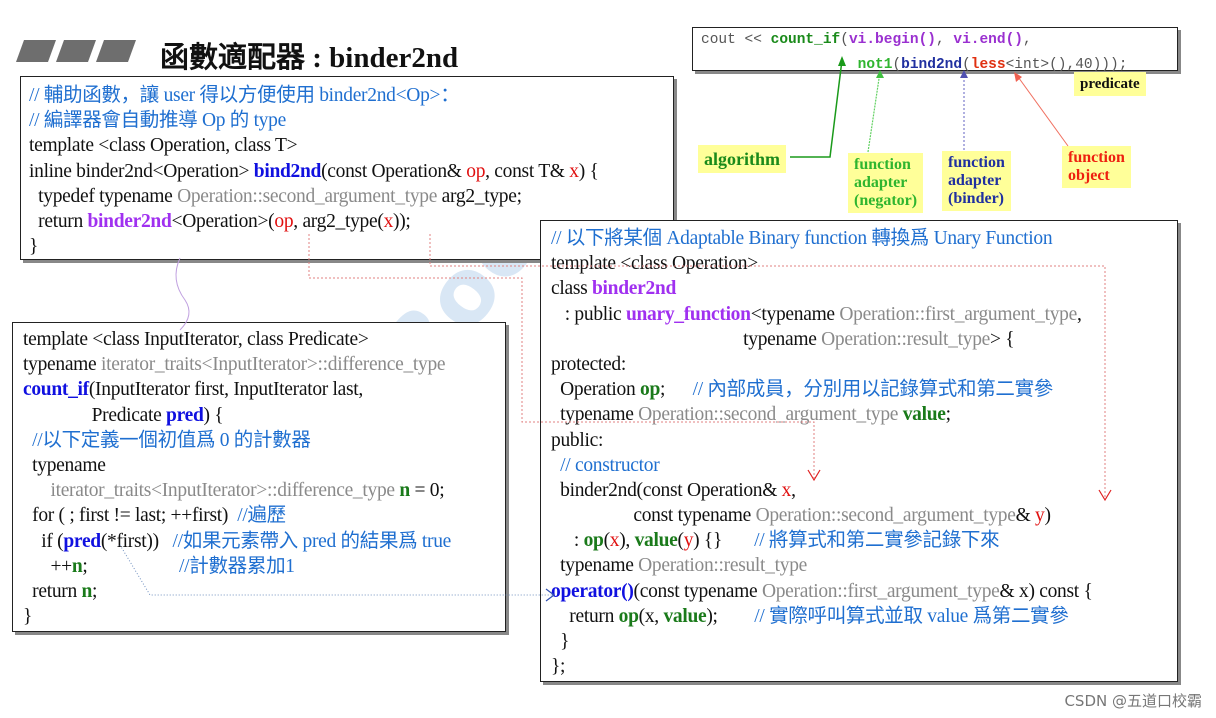 This screenshot has height=718, width=1216. Describe the element at coordinates (309, 58) in the screenshot. I see `slide-title: 函數適配器 : binder2nd` at that location.